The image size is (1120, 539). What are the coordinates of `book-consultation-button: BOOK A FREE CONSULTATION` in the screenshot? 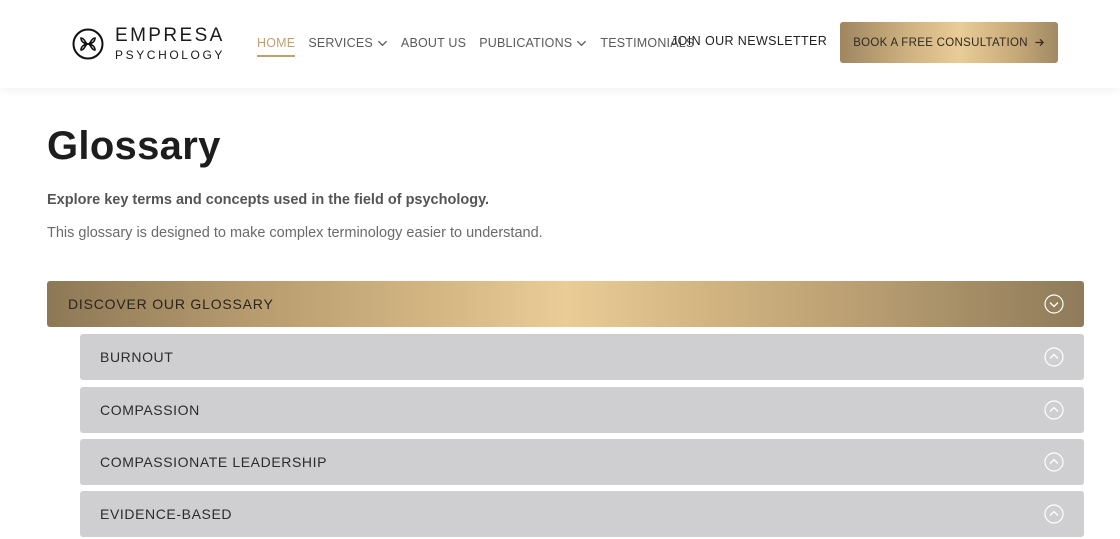 It's located at (949, 42).